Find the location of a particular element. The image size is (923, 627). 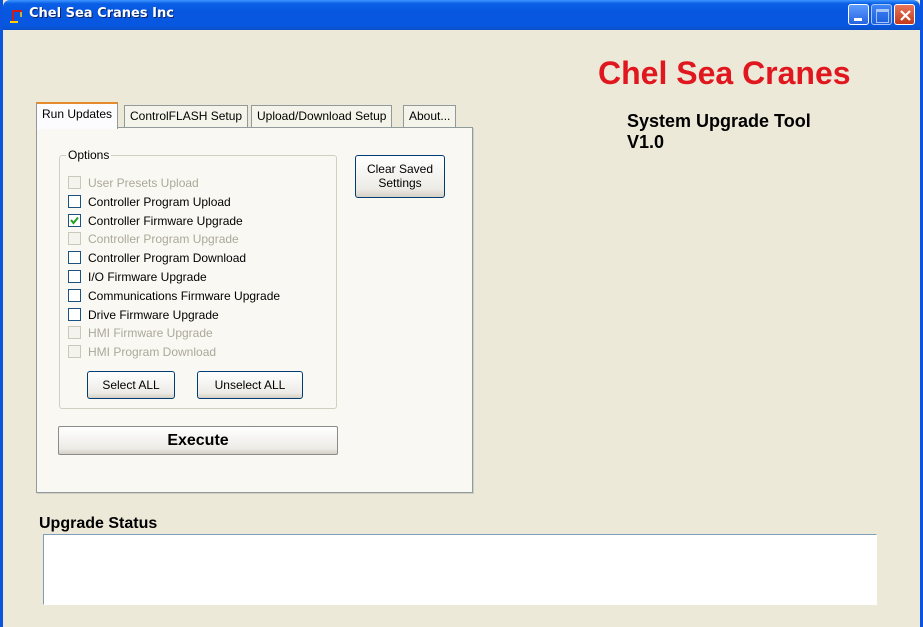

option-label: HMI Firmware Upgrade is located at coordinates (150, 333).